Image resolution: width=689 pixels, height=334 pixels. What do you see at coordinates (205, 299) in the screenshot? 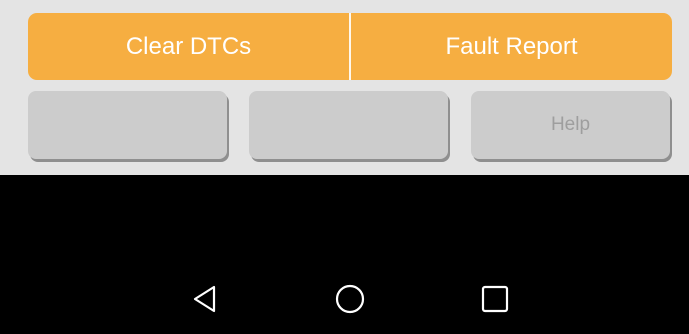
I see `back-icon` at bounding box center [205, 299].